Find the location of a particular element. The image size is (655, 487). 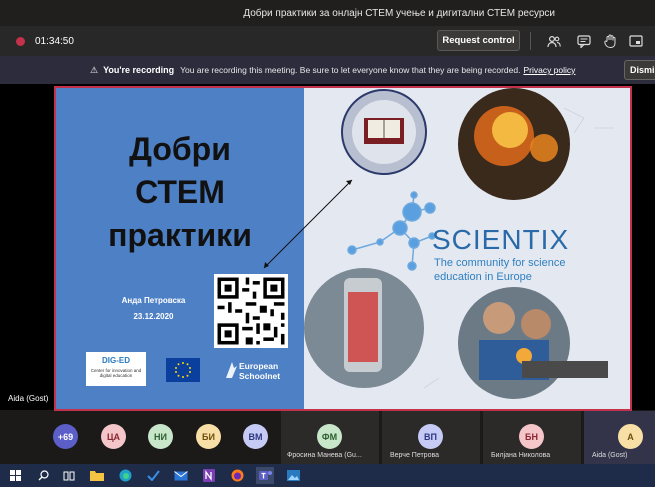

participants-icon is located at coordinates (554, 41).